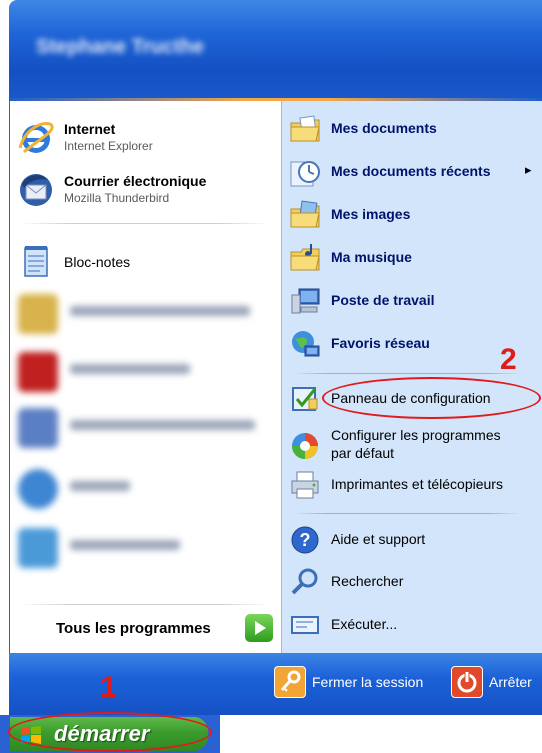  Describe the element at coordinates (305, 625) in the screenshot. I see `run-icon` at that location.